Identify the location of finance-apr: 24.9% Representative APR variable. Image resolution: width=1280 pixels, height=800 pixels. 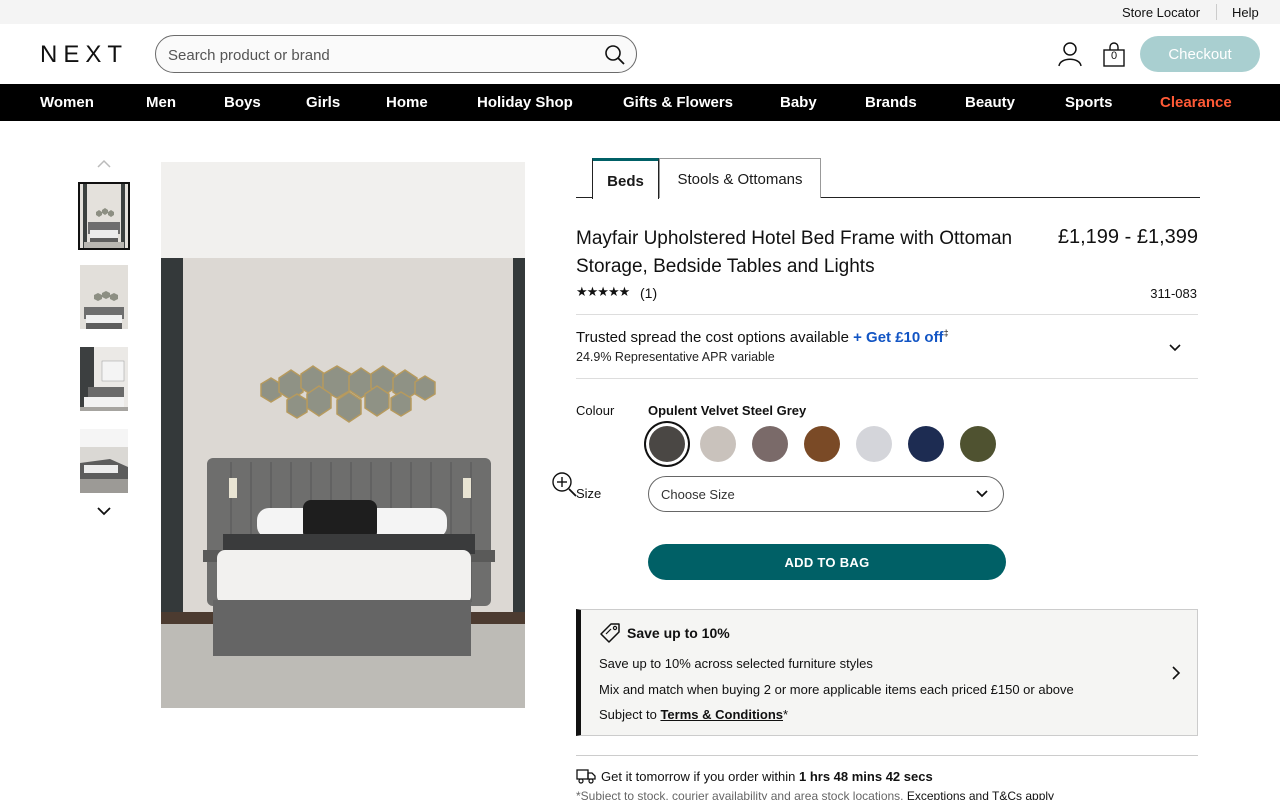
(675, 357).